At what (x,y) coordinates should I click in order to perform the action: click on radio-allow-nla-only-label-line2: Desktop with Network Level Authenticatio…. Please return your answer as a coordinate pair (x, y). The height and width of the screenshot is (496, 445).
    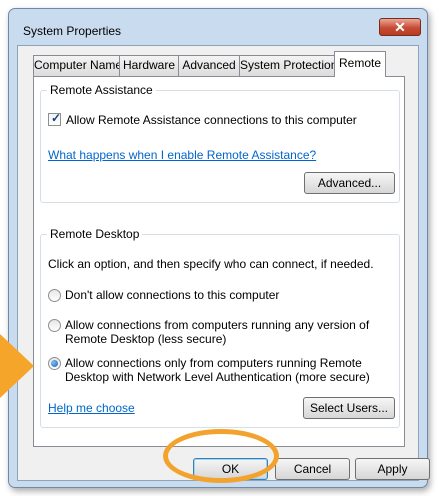
    Looking at the image, I should click on (217, 377).